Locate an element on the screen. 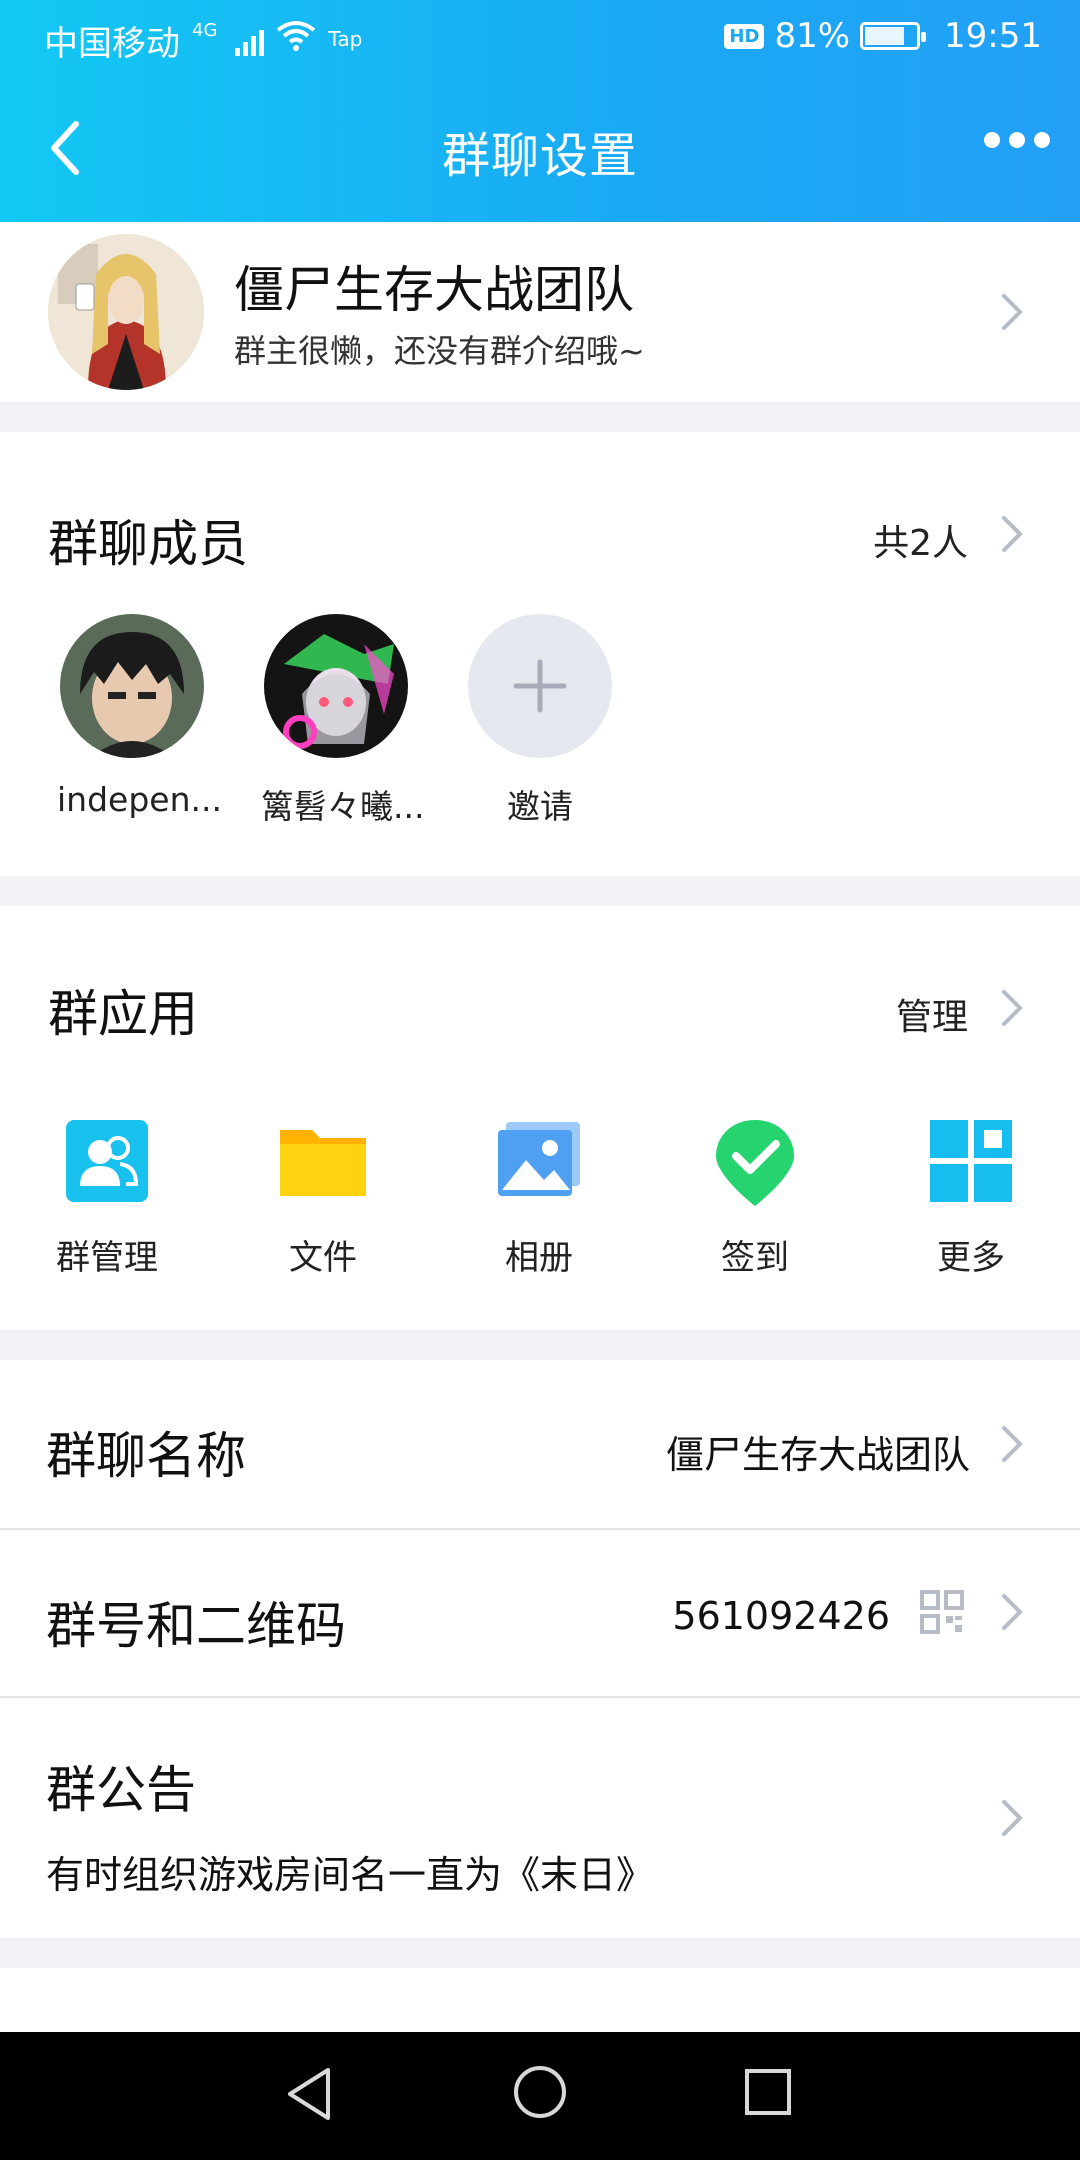  carrier-label: 中国移动 is located at coordinates (112, 44).